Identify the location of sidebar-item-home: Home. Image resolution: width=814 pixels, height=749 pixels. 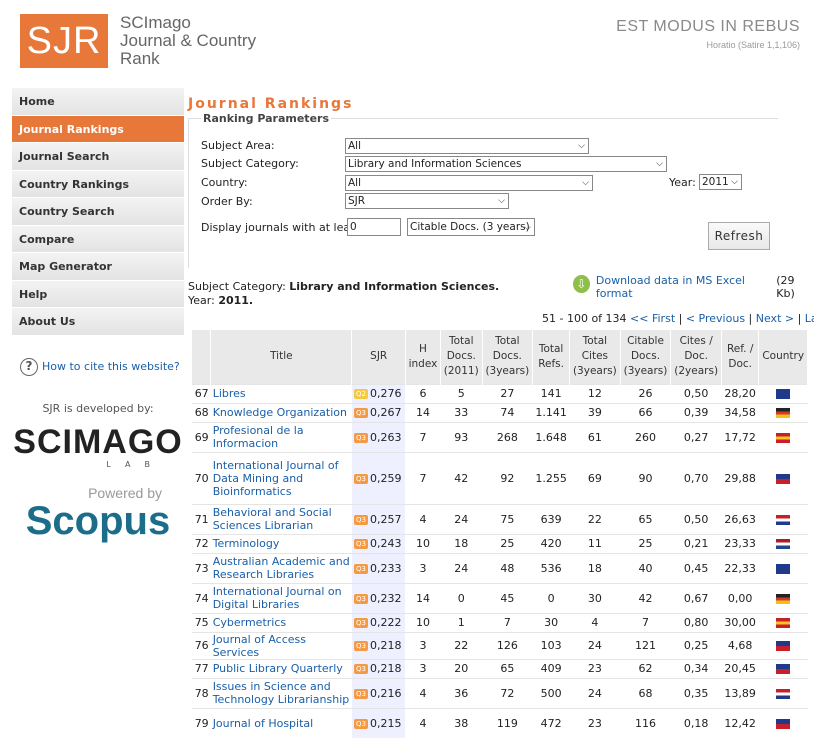
(98, 102).